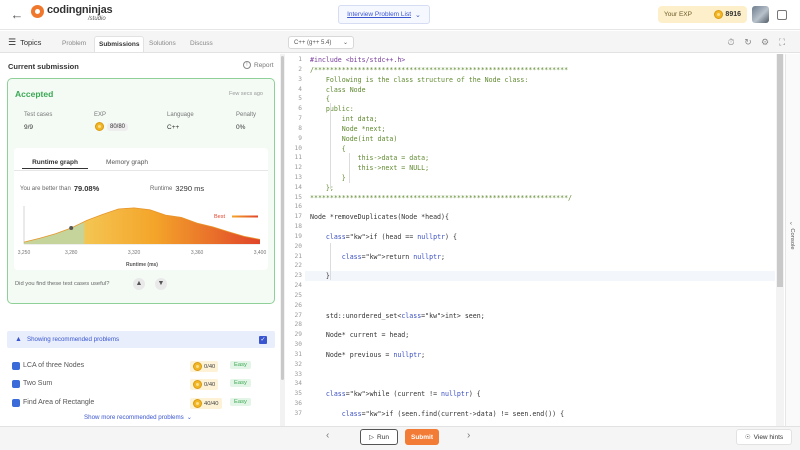 This screenshot has height=450, width=800. What do you see at coordinates (332, 109) in the screenshot?
I see `code-line: public:` at bounding box center [332, 109].